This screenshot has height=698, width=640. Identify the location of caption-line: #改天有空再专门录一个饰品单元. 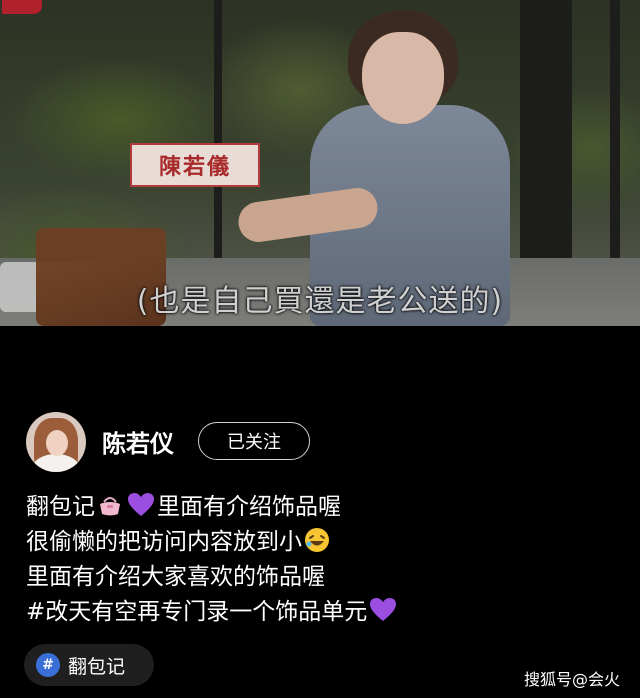
(326, 612).